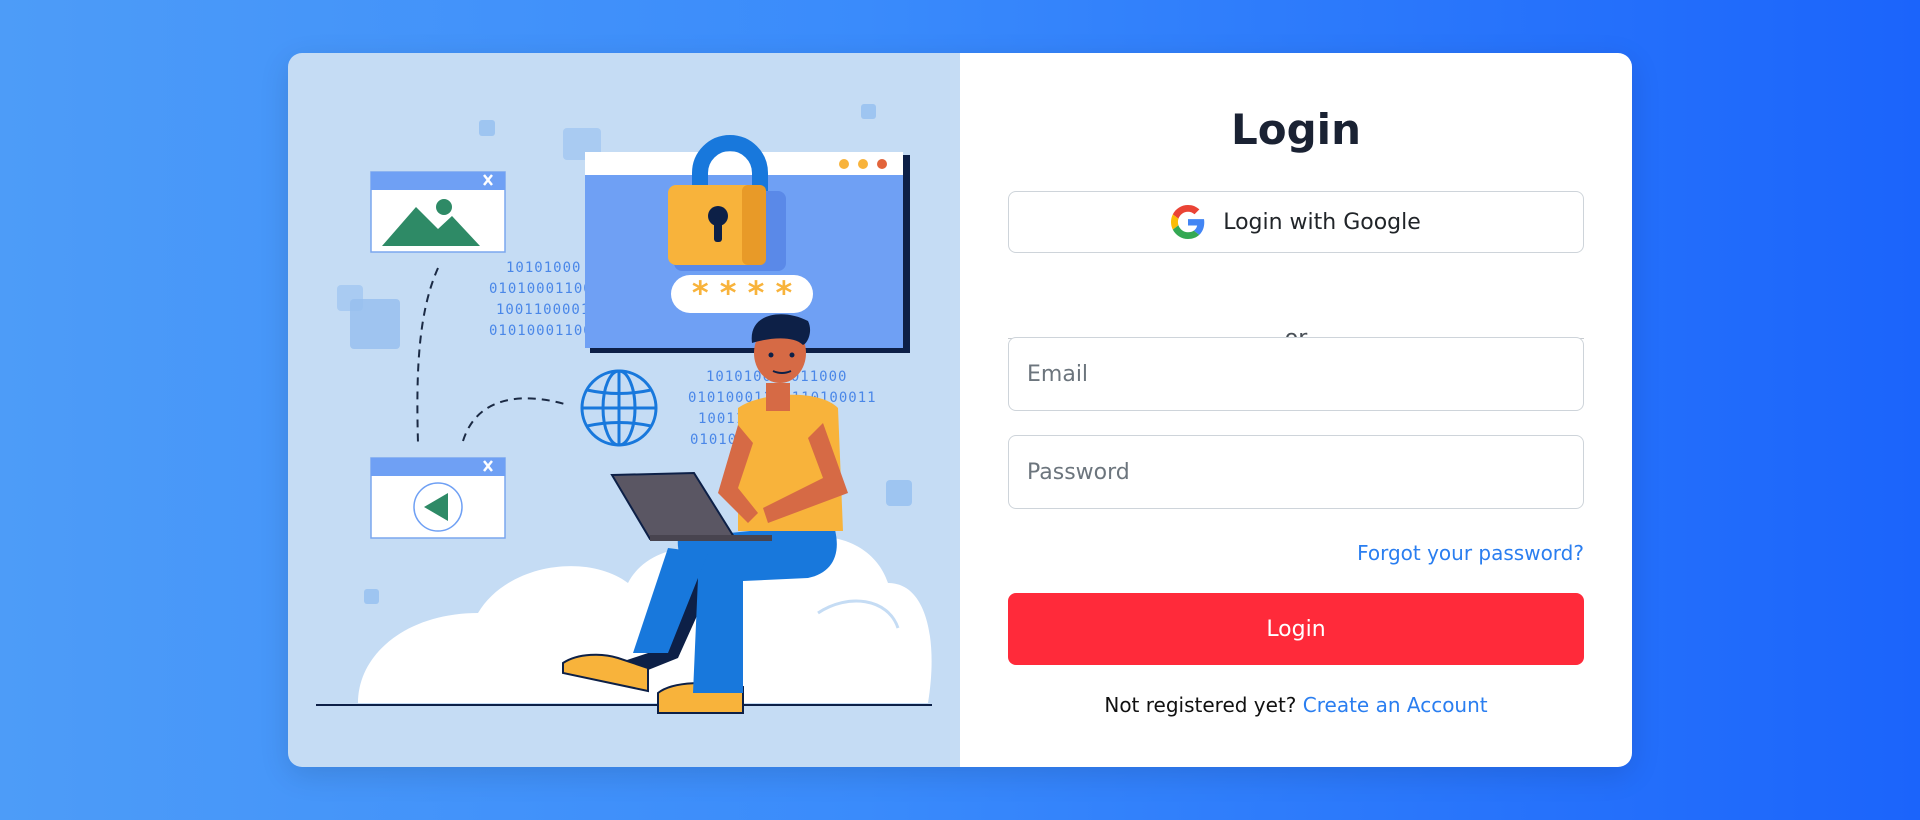 This screenshot has width=1920, height=820. I want to click on password-field, so click(1296, 472).